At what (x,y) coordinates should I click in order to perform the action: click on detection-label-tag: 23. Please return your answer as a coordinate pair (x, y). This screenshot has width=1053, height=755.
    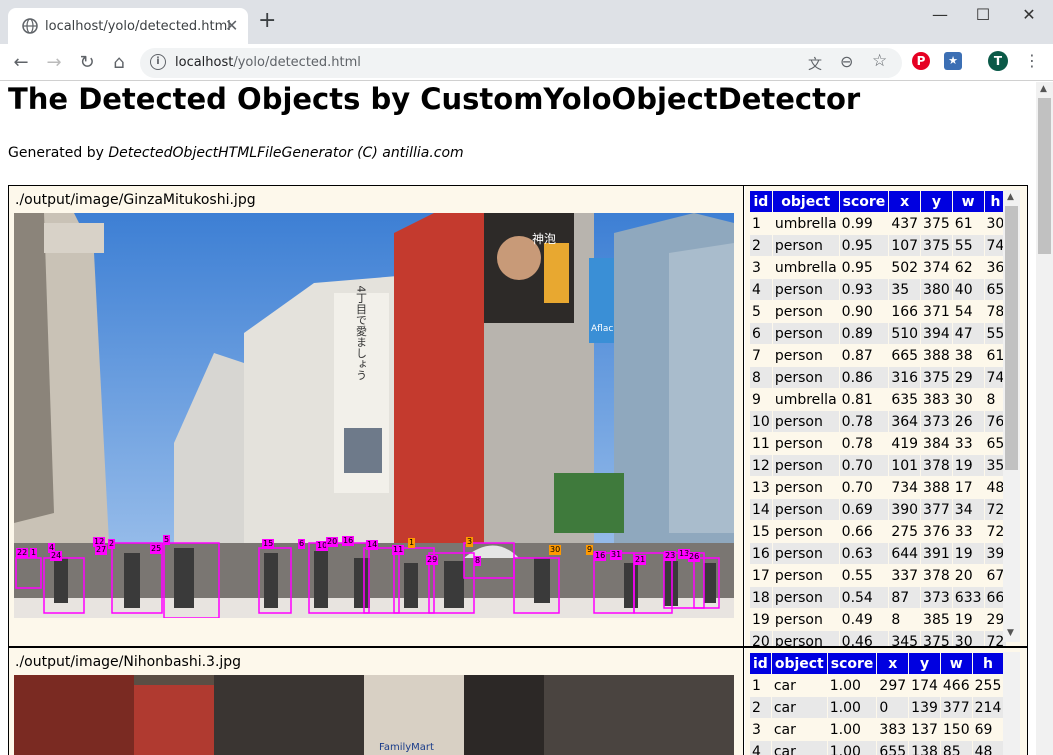
    Looking at the image, I should click on (670, 556).